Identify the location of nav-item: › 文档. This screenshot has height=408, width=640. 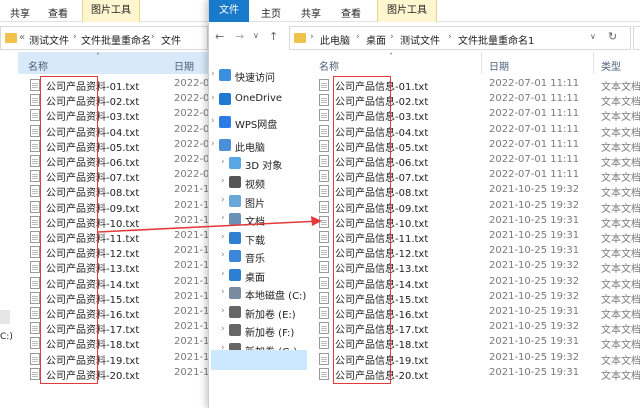
(259, 220).